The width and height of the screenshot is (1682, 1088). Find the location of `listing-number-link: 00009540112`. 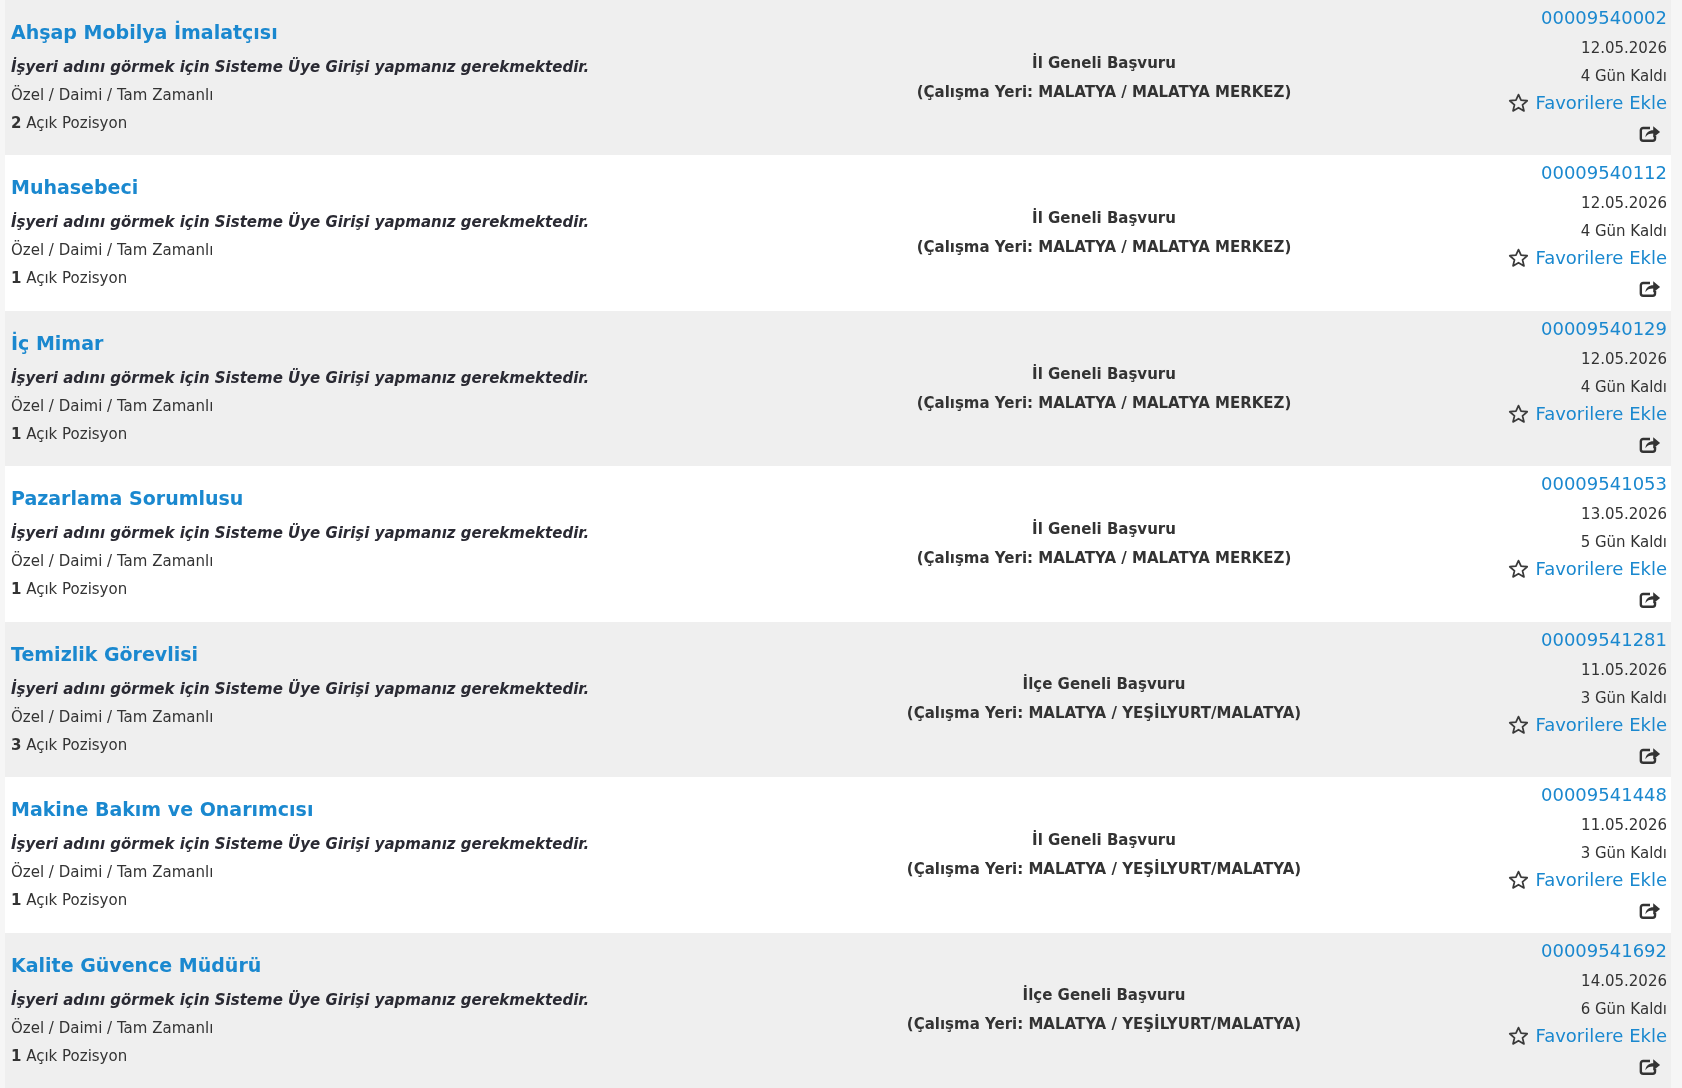

listing-number-link: 00009540112 is located at coordinates (1604, 173).